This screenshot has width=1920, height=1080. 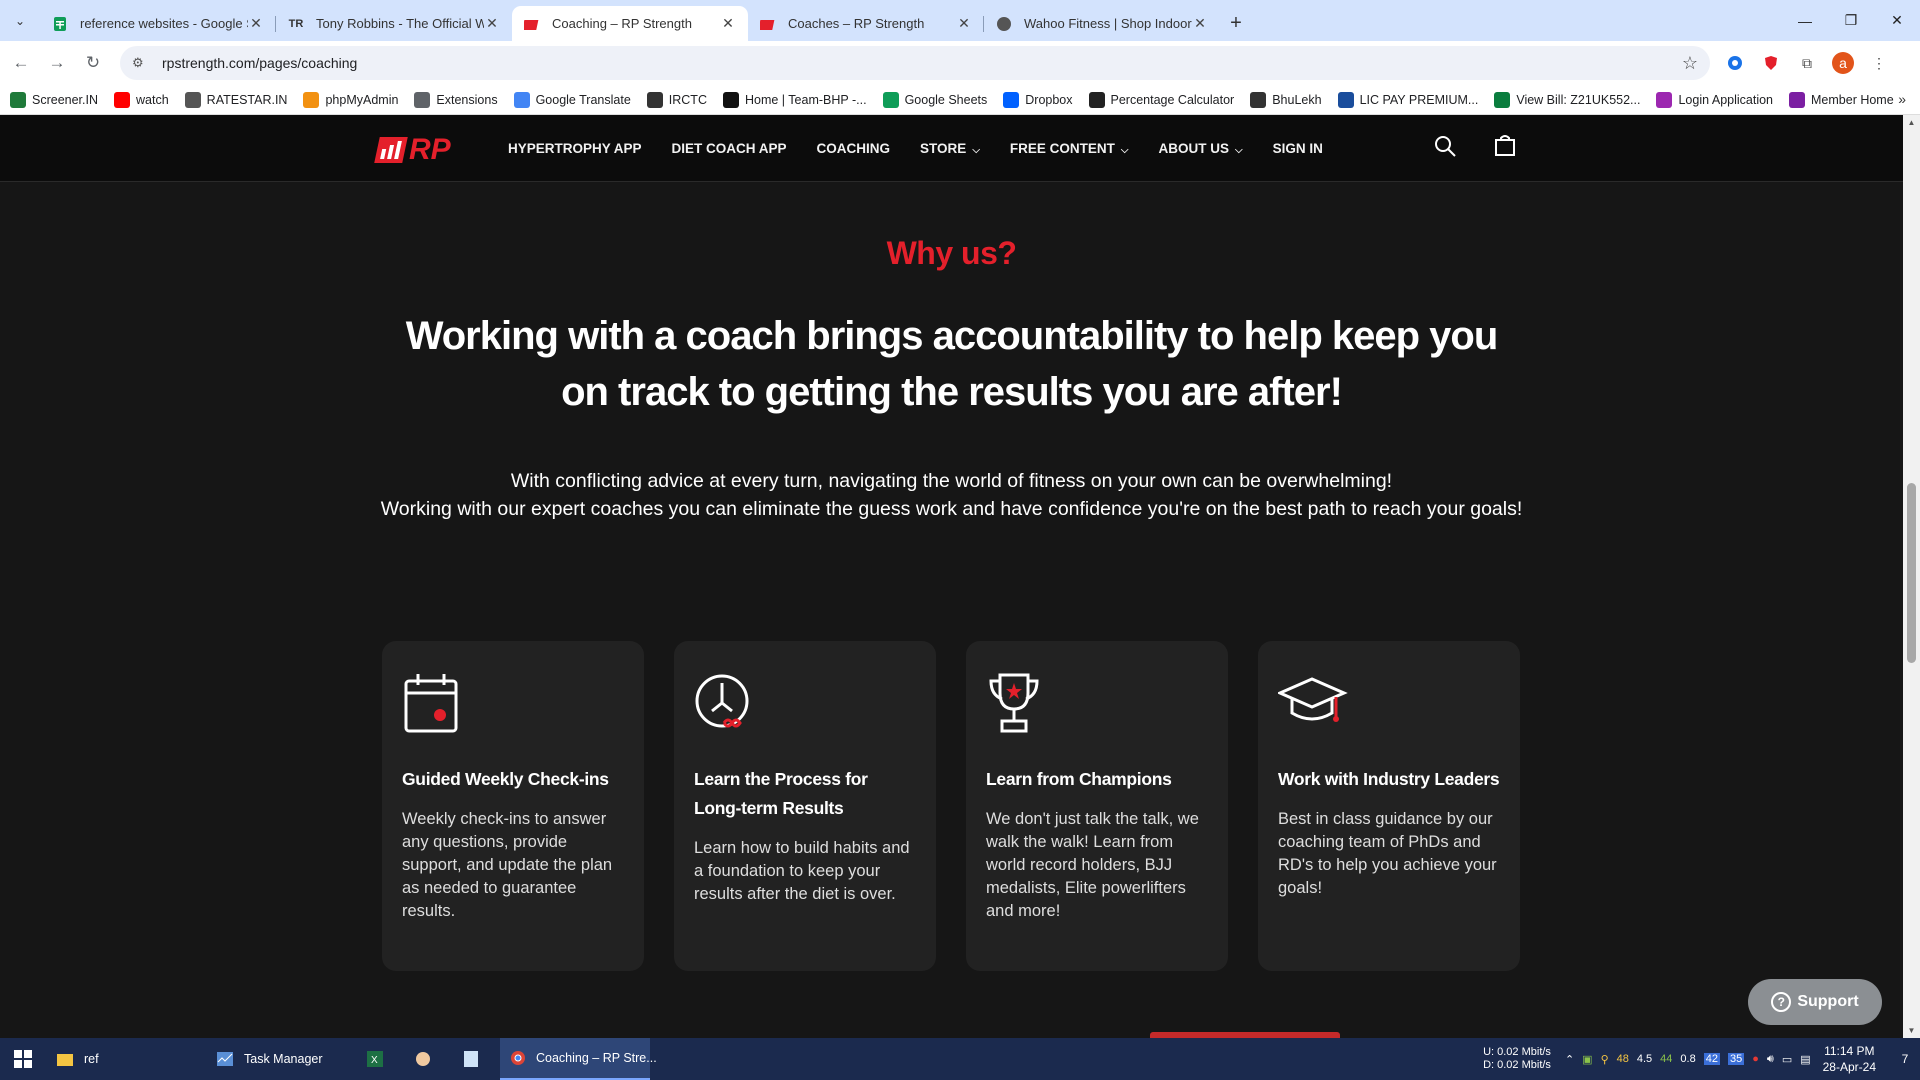 What do you see at coordinates (622, 23) in the screenshot?
I see `tab-title: Coaching – RP Strength` at bounding box center [622, 23].